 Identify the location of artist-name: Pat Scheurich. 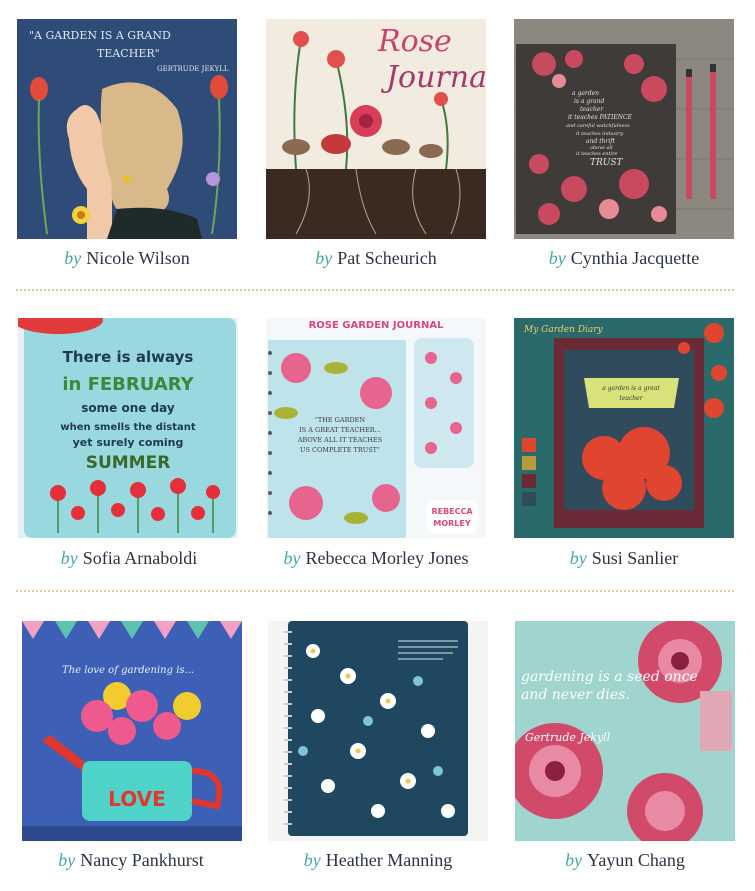
(386, 258).